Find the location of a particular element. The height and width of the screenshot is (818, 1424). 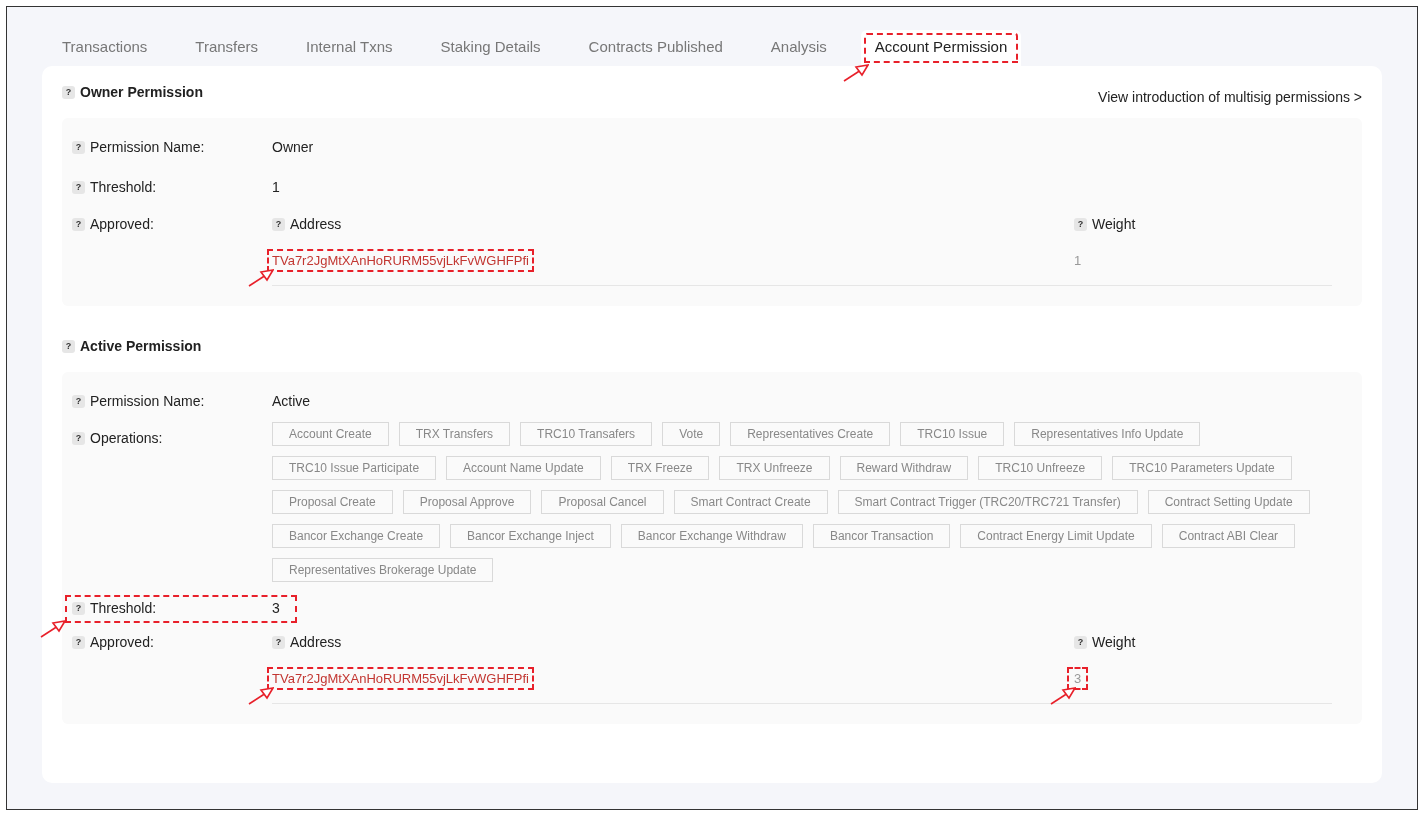

operation-tag: Representatives Create is located at coordinates (810, 434).